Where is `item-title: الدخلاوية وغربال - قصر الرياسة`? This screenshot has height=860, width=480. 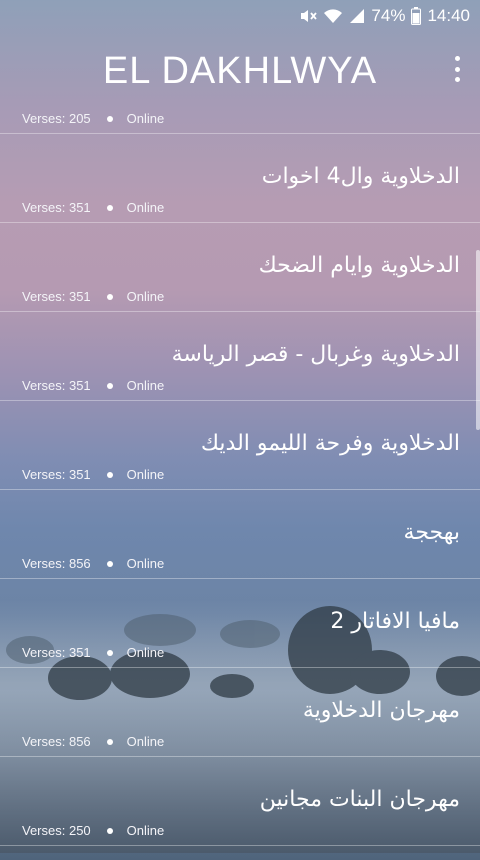 item-title: الدخلاوية وغربال - قصر الرياسة is located at coordinates (315, 354).